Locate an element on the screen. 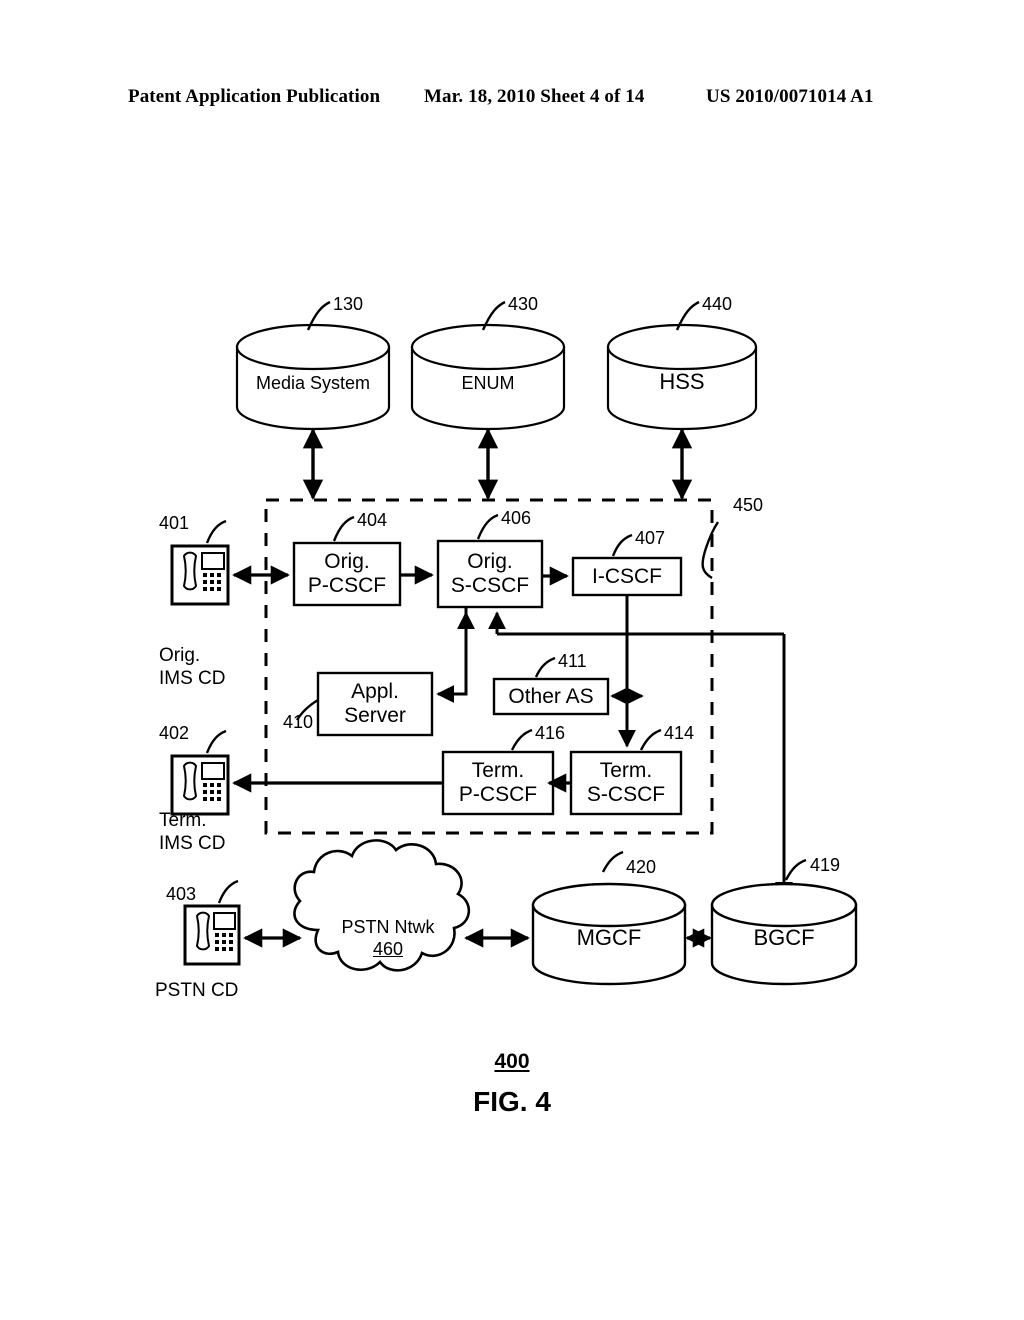 The width and height of the screenshot is (1024, 1320). text-appl-server: Appl. Server is located at coordinates (375, 704).